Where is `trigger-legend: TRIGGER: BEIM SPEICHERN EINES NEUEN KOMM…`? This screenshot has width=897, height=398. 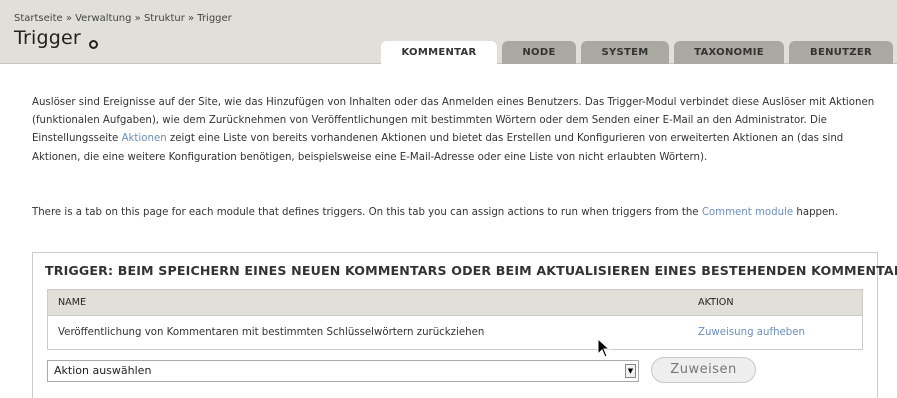 trigger-legend: TRIGGER: BEIM SPEICHERN EINES NEUEN KOMM… is located at coordinates (471, 270).